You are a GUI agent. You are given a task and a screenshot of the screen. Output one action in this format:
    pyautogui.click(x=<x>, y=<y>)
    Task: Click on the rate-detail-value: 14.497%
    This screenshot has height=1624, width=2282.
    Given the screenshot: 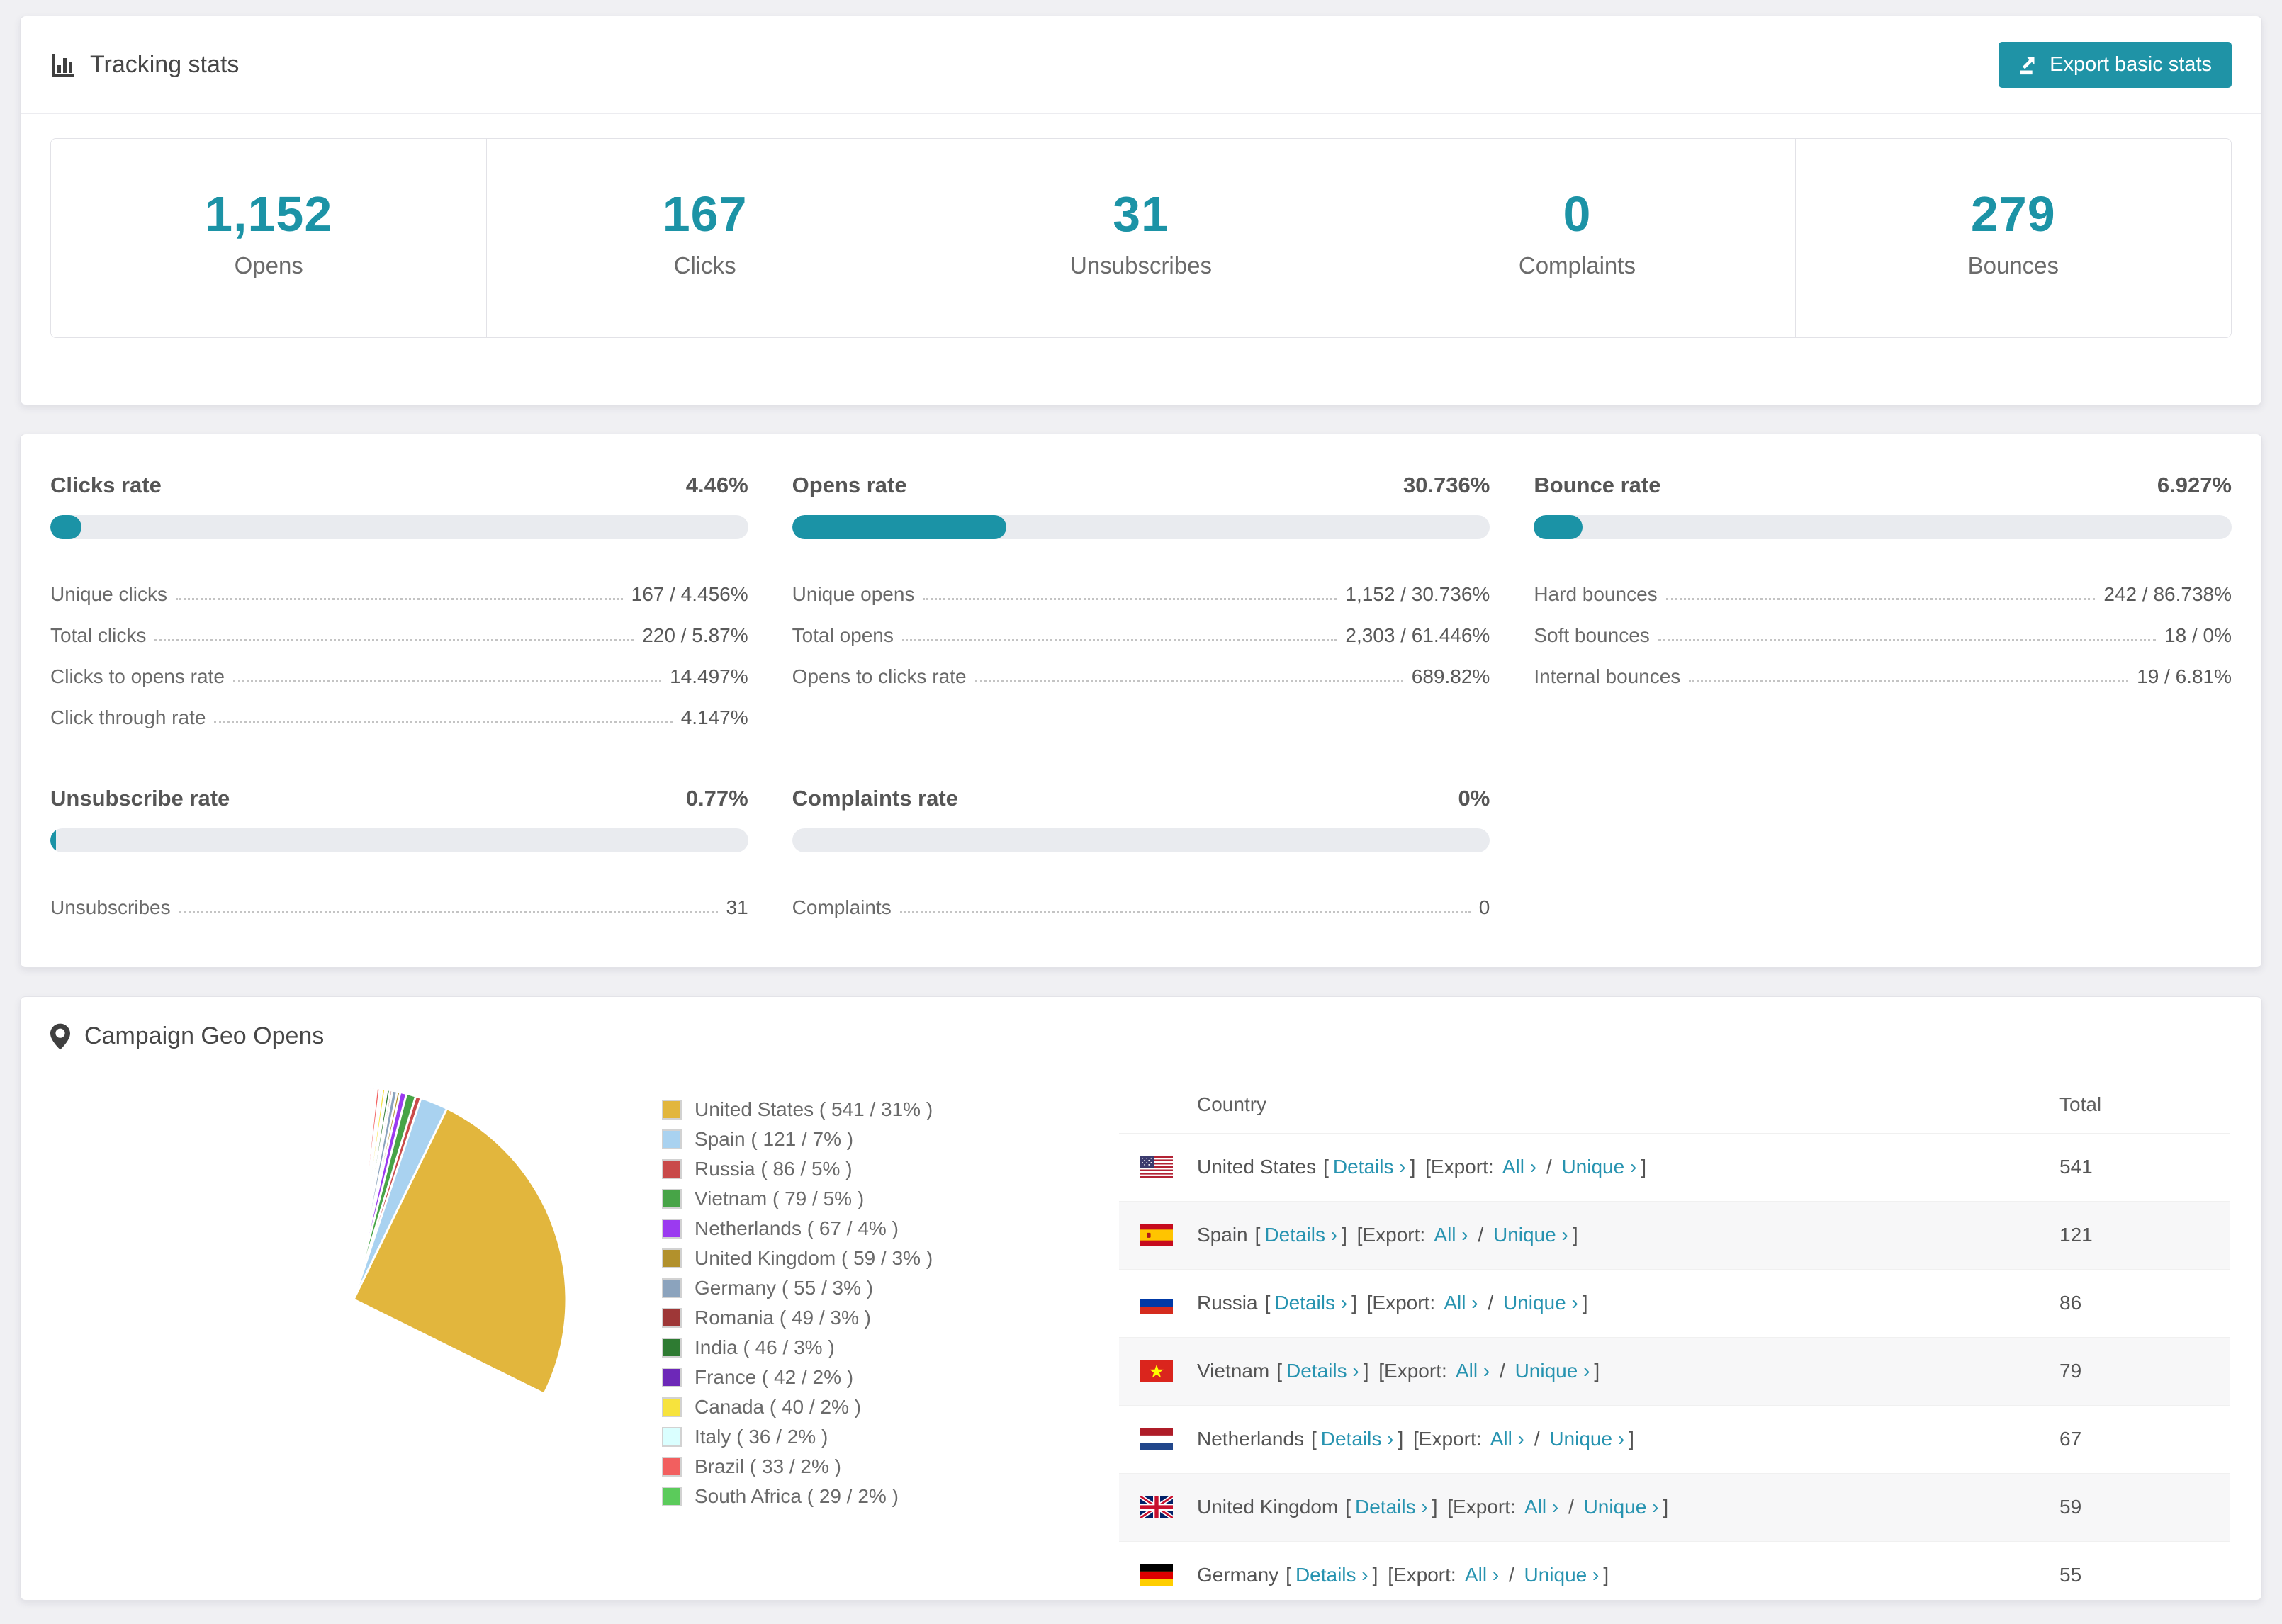 What is the action you would take?
    pyautogui.click(x=709, y=676)
    